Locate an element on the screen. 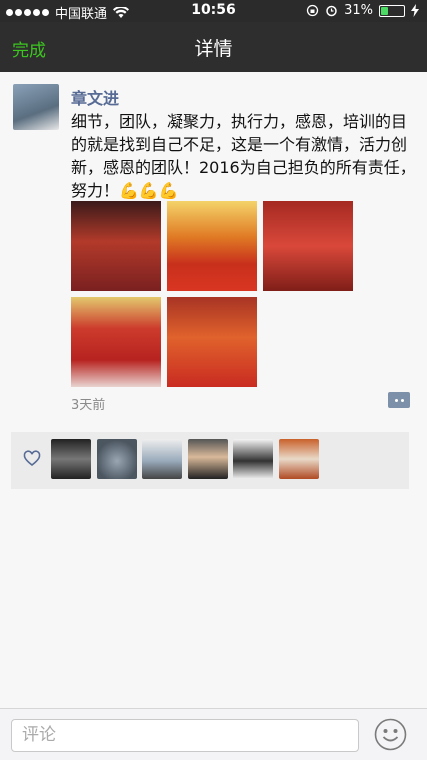  alarm-icon is located at coordinates (331, 11).